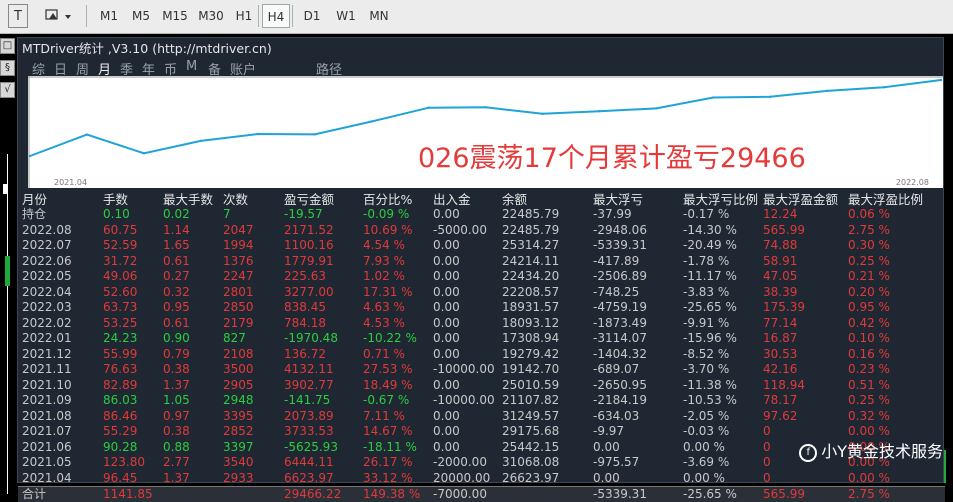  What do you see at coordinates (464, 400) in the screenshot?
I see `cell-col-6: -10000.00` at bounding box center [464, 400].